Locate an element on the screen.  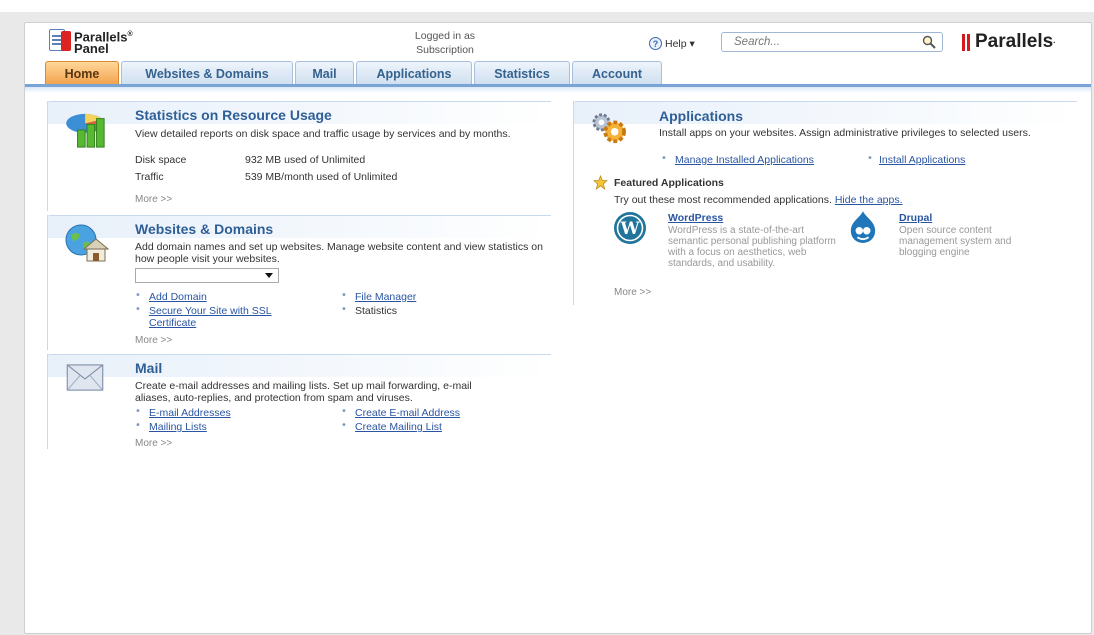
traffic-label: Traffic is located at coordinates (149, 177).